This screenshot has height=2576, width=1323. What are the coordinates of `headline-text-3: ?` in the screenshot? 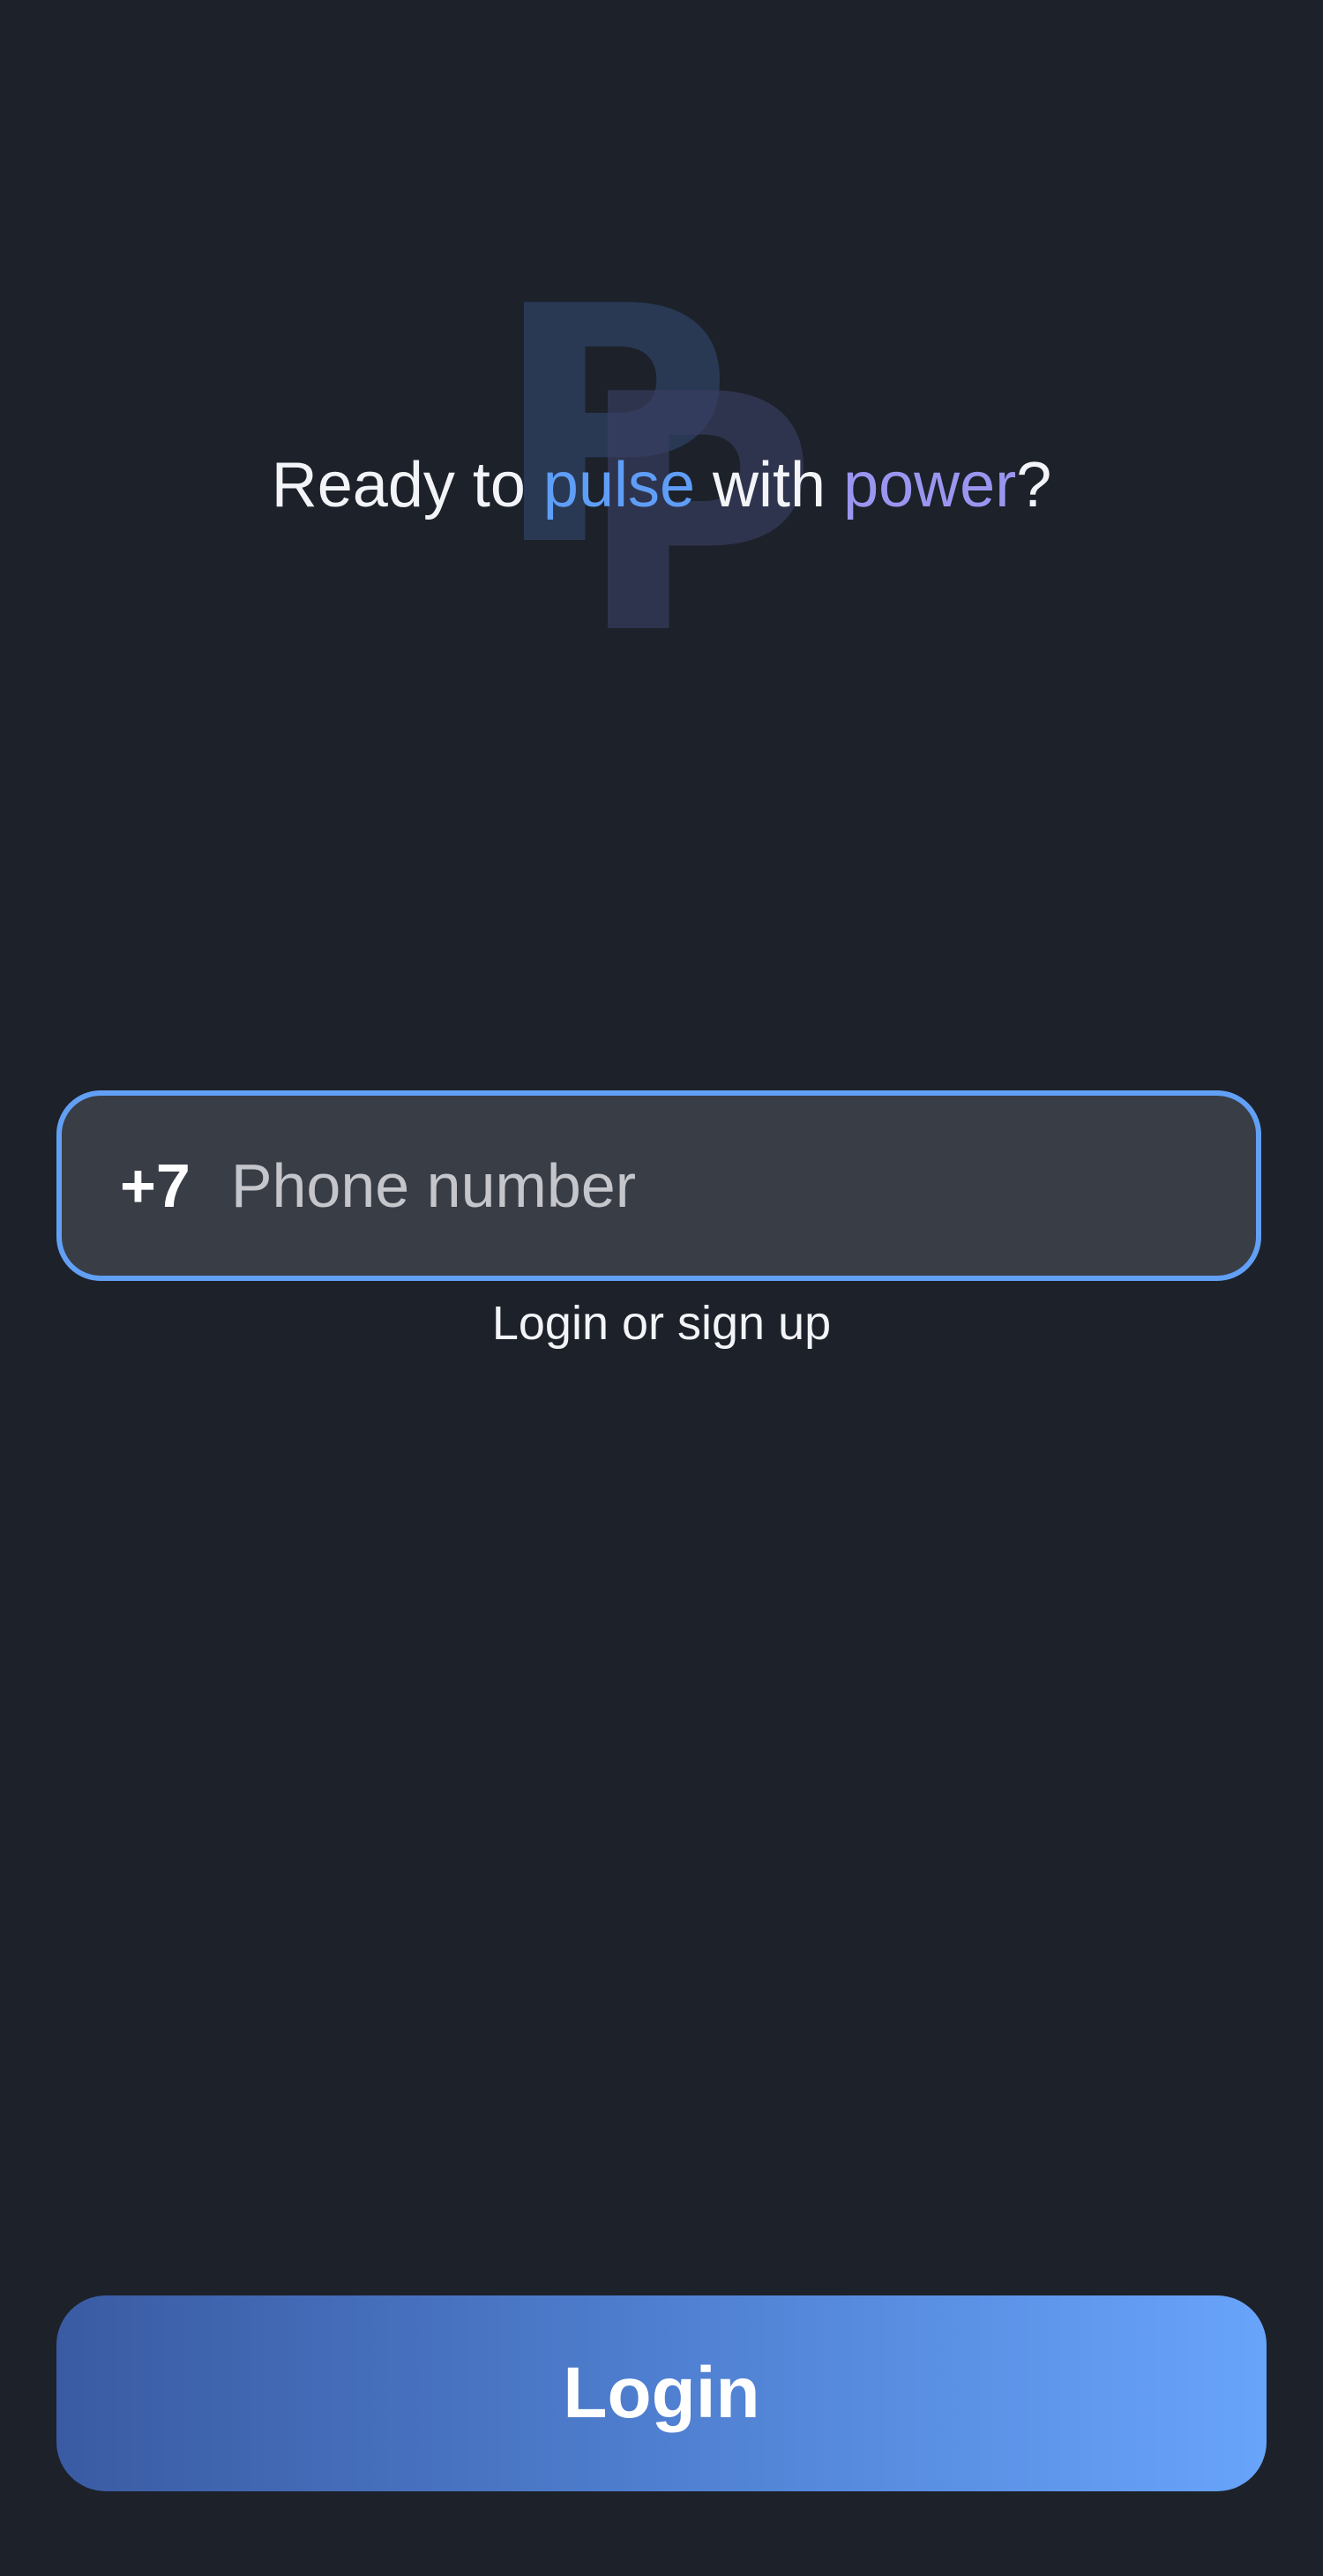 It's located at (1034, 485).